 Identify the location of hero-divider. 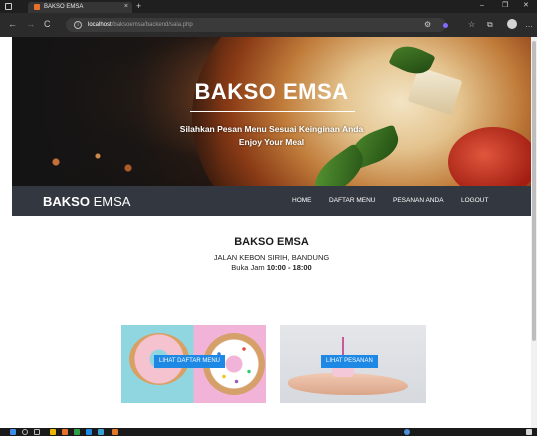
(272, 111).